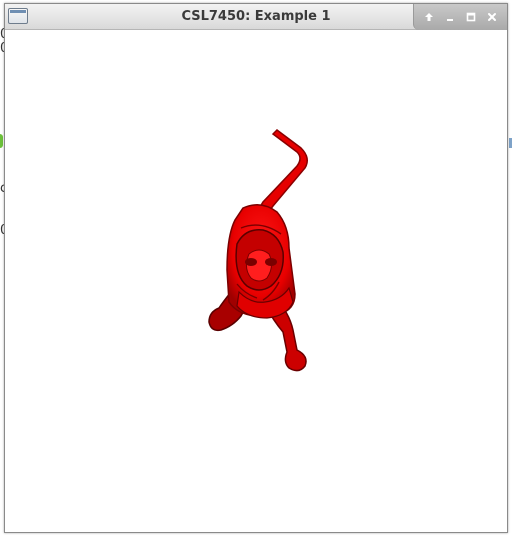 This screenshot has height=535, width=512. Describe the element at coordinates (251, 262) in the screenshot. I see `cat-left-eye` at that location.